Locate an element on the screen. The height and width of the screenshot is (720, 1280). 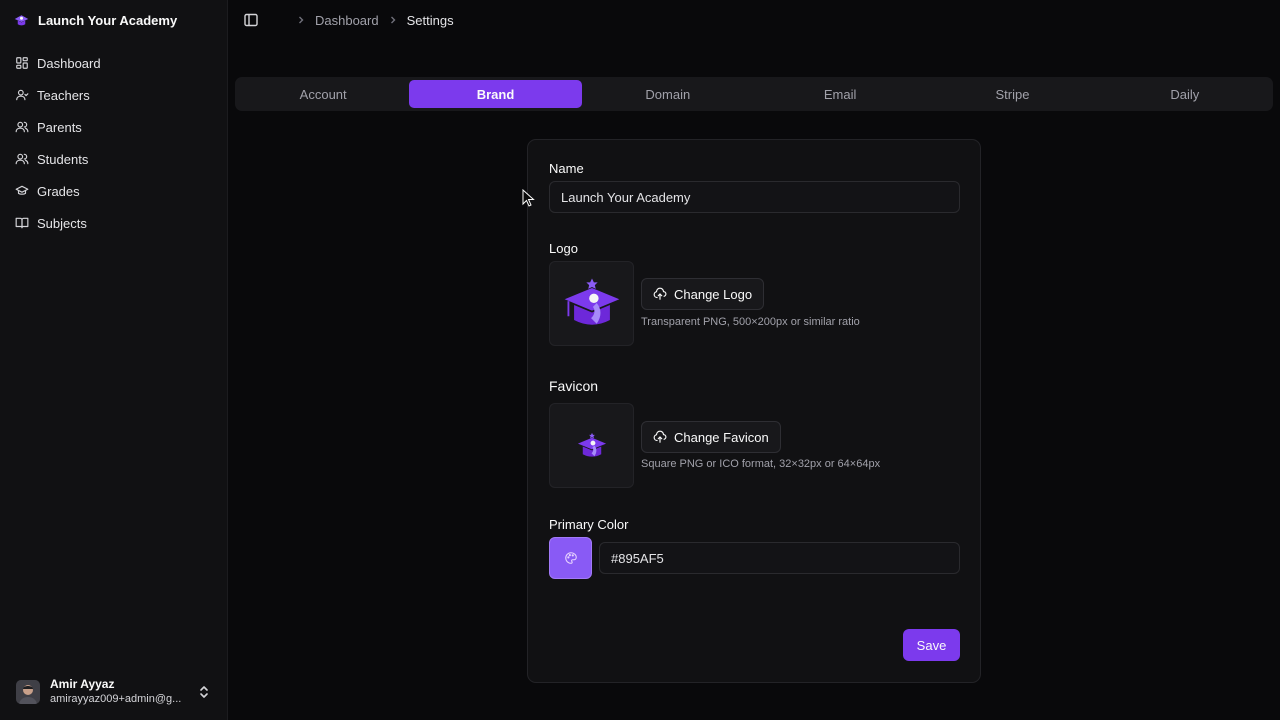
settings-tabs: Account Brand Domain Email Stripe Daily is located at coordinates (754, 94).